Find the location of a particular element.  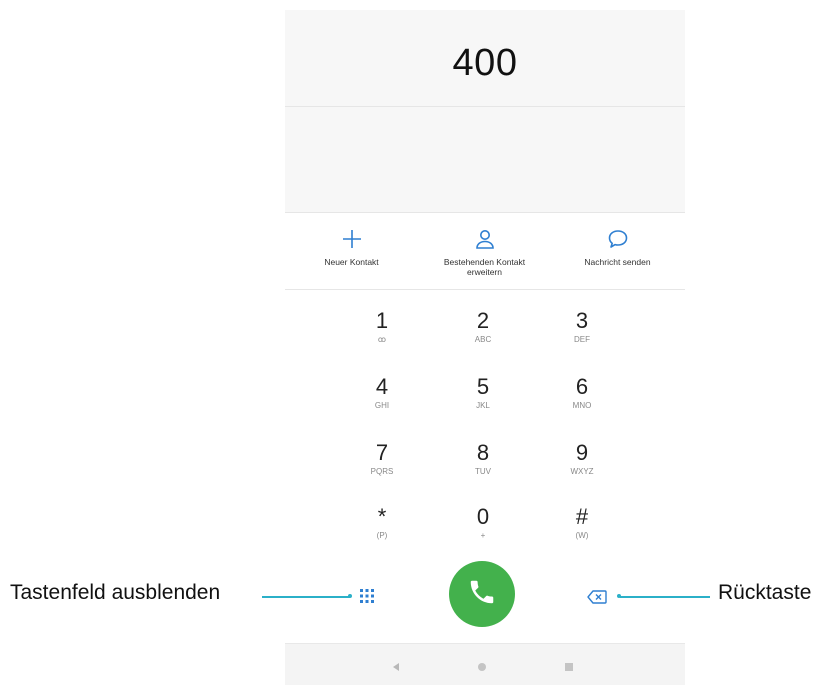

key-letters: MNO is located at coordinates (582, 405).